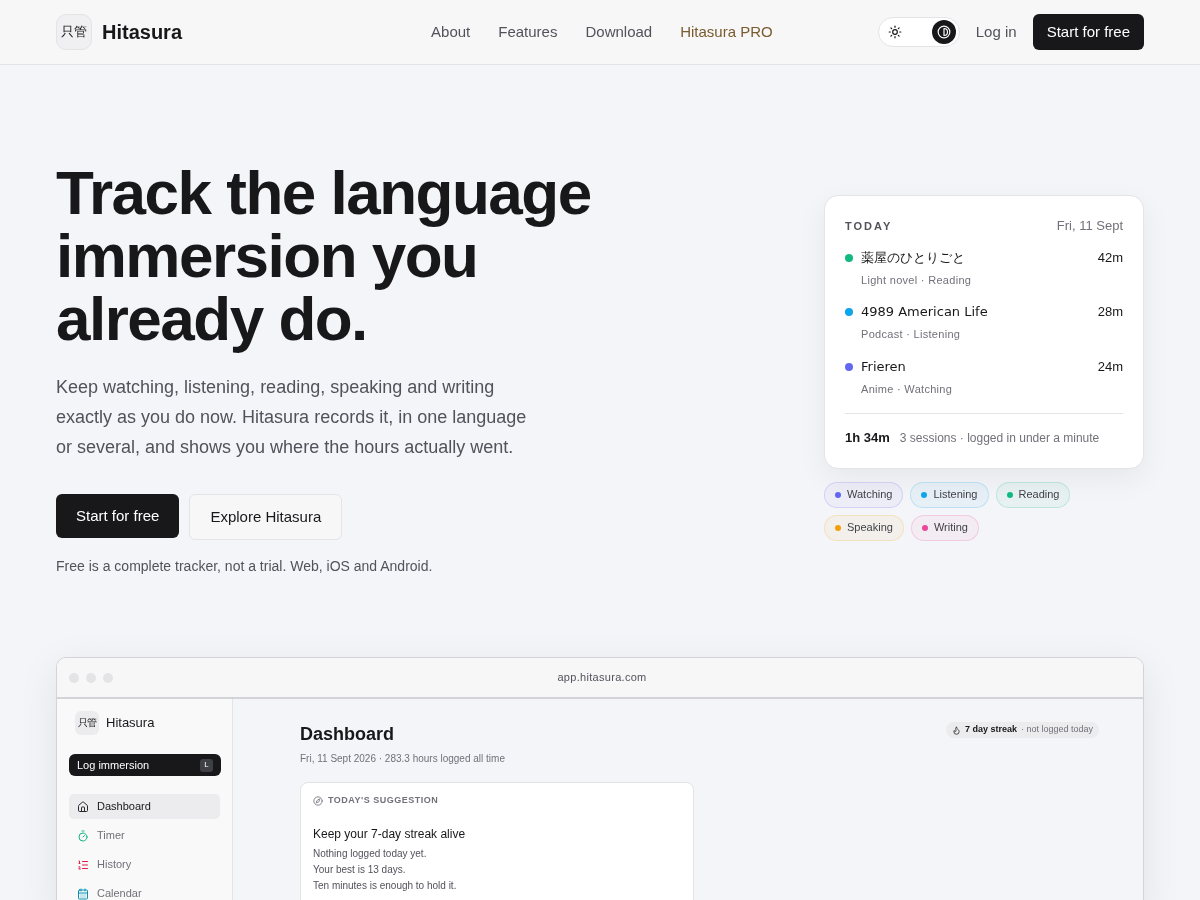  I want to click on suggestion-line: Your best is 13 days., so click(359, 869).